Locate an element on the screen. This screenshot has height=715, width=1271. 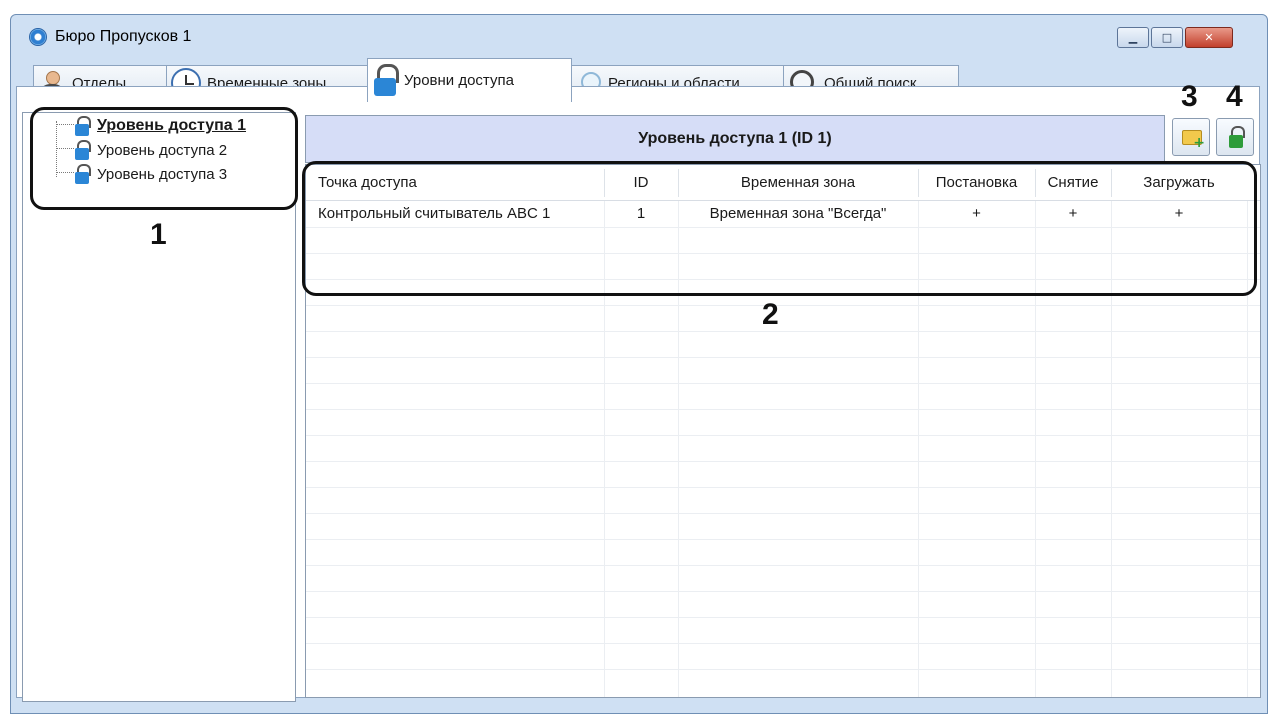
app-logo-icon is located at coordinates (38, 37).